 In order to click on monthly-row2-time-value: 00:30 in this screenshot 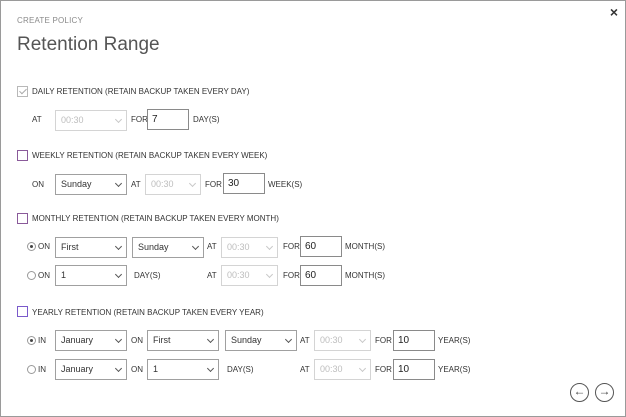, I will do `click(238, 275)`.